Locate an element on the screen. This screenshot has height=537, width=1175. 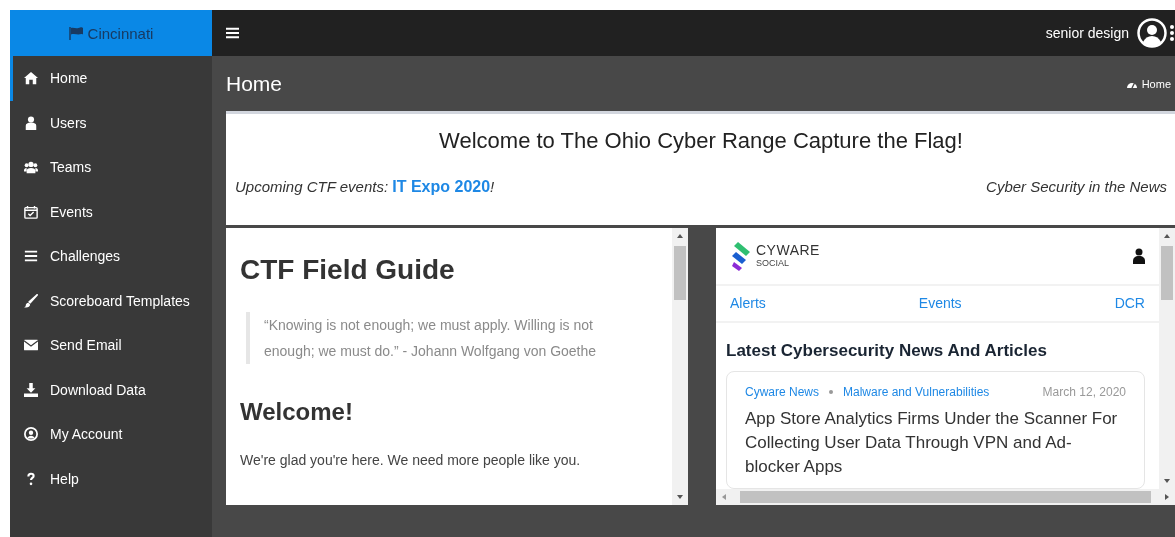
sidebar-item: Download Data is located at coordinates (111, 389).